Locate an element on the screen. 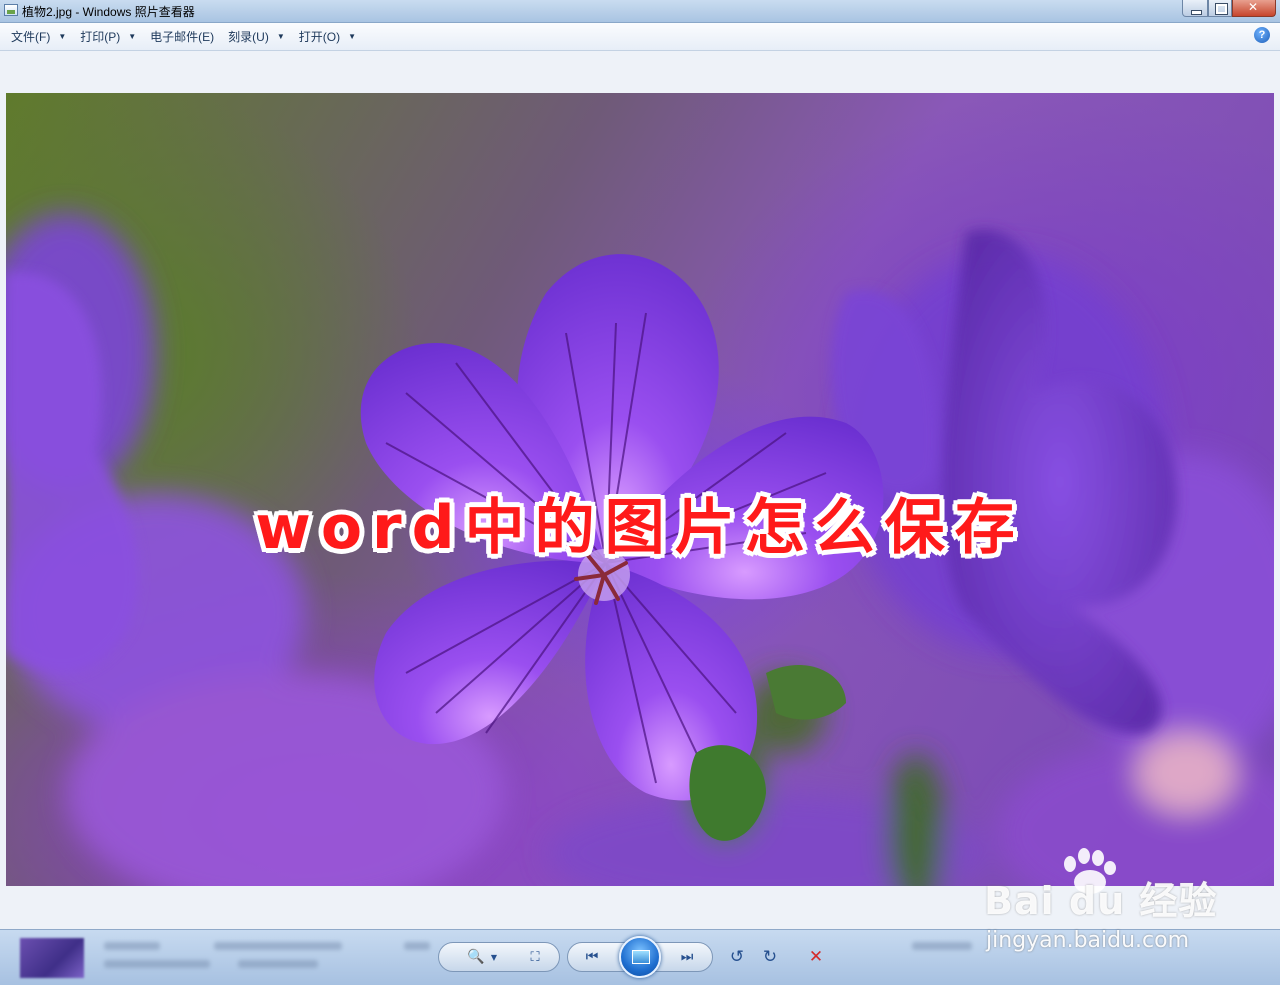 This screenshot has width=1280, height=985. menu-email: 电子邮件(E) is located at coordinates (182, 37).